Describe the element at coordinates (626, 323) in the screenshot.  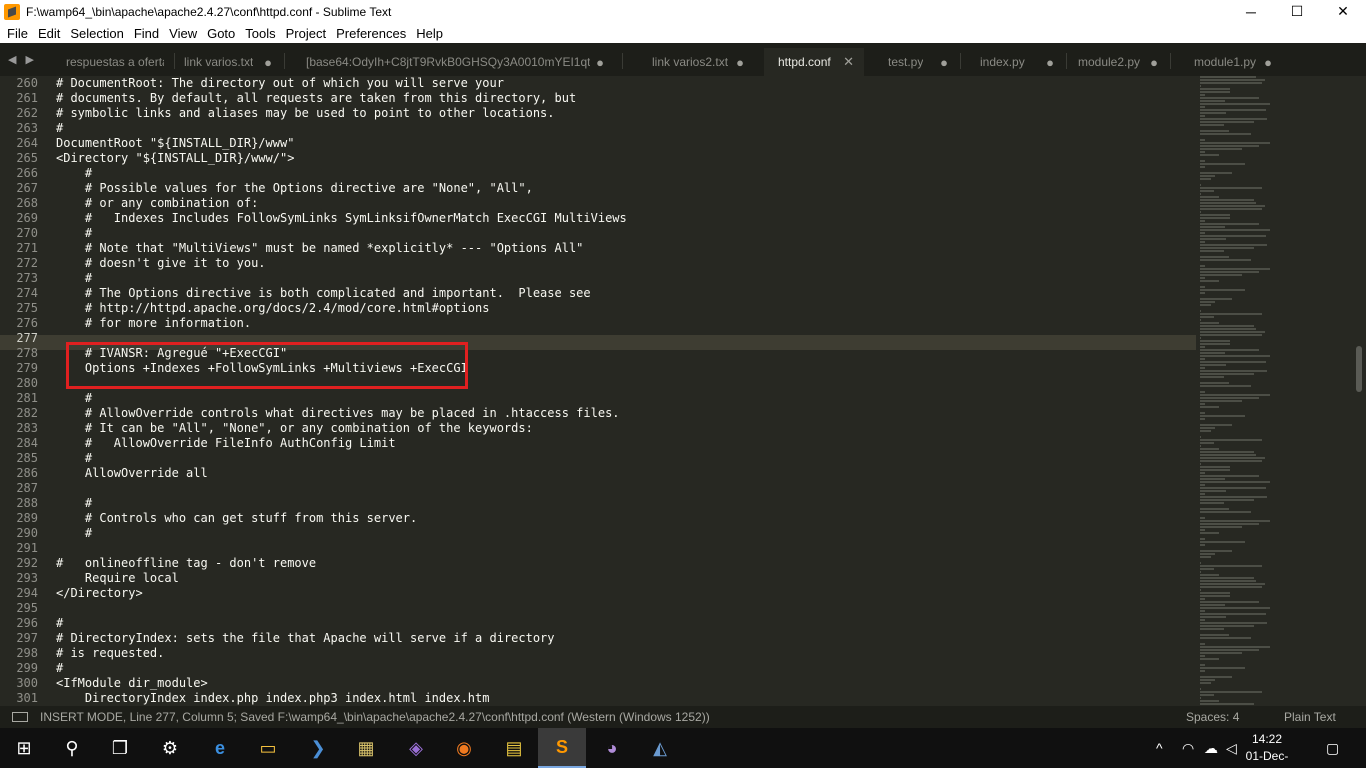
I see `code-line: # for more information.` at that location.